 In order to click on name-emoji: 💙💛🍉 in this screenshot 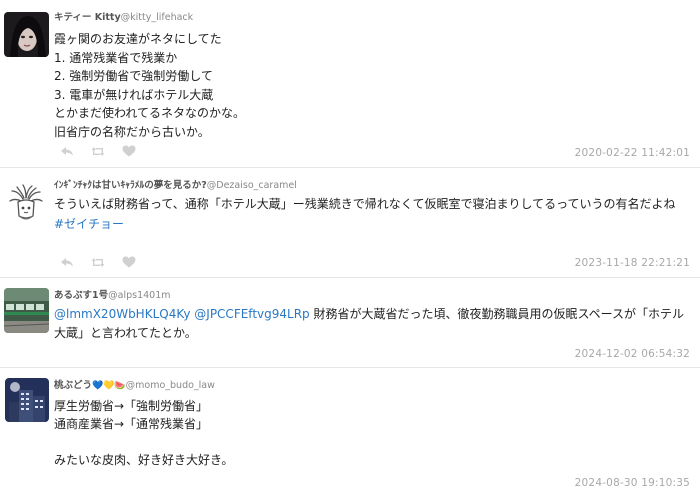, I will do `click(109, 386)`.